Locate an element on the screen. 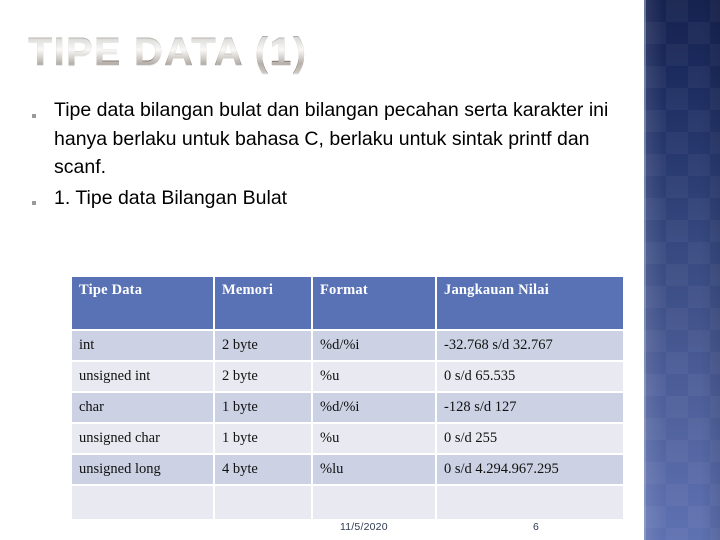 This screenshot has width=720, height=540. cell-format: %lu is located at coordinates (374, 470).